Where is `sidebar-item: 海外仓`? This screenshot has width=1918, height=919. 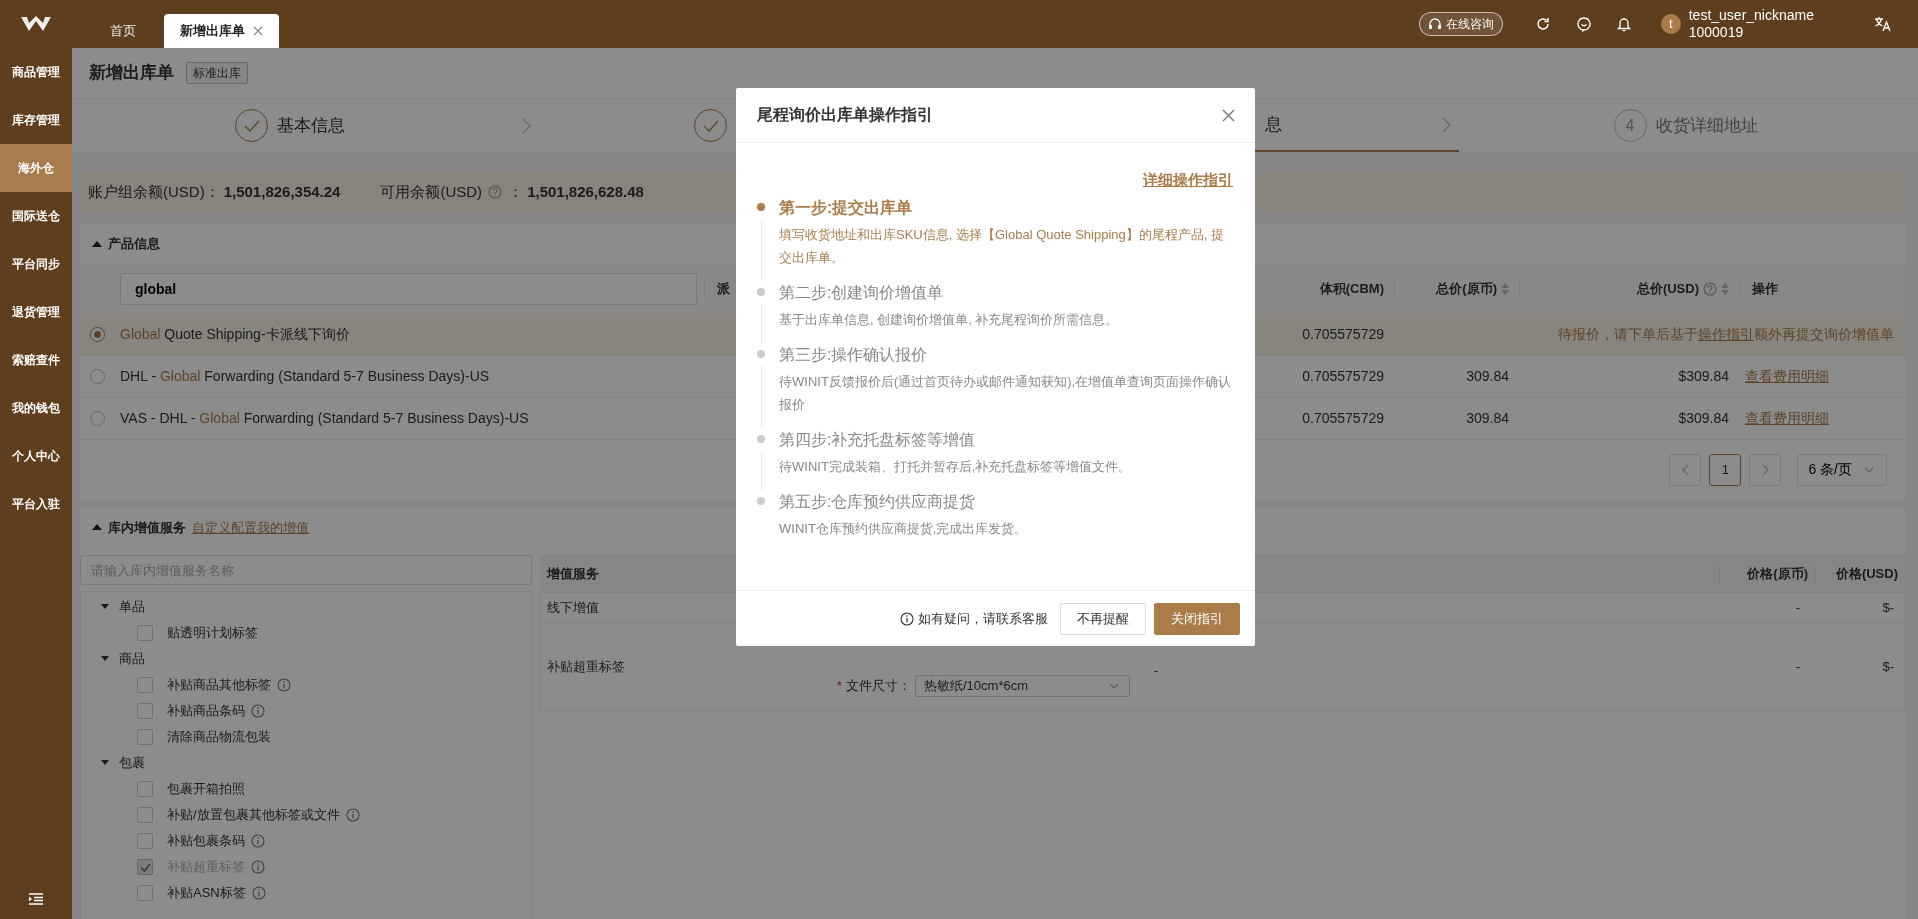
sidebar-item: 海外仓 is located at coordinates (36, 168).